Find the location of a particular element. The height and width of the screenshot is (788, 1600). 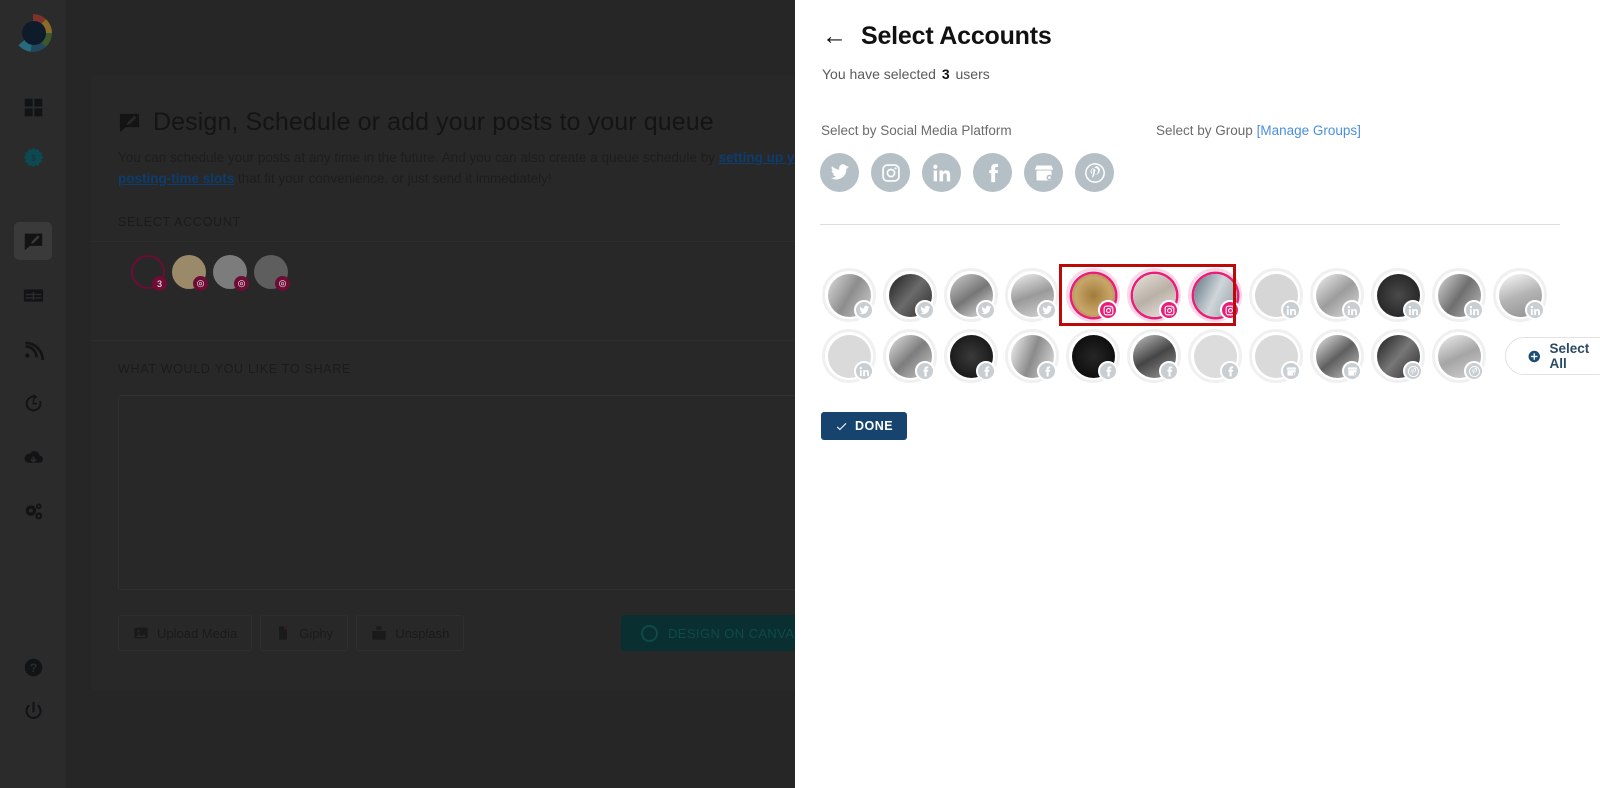

platform-filter-twitter is located at coordinates (839, 172).